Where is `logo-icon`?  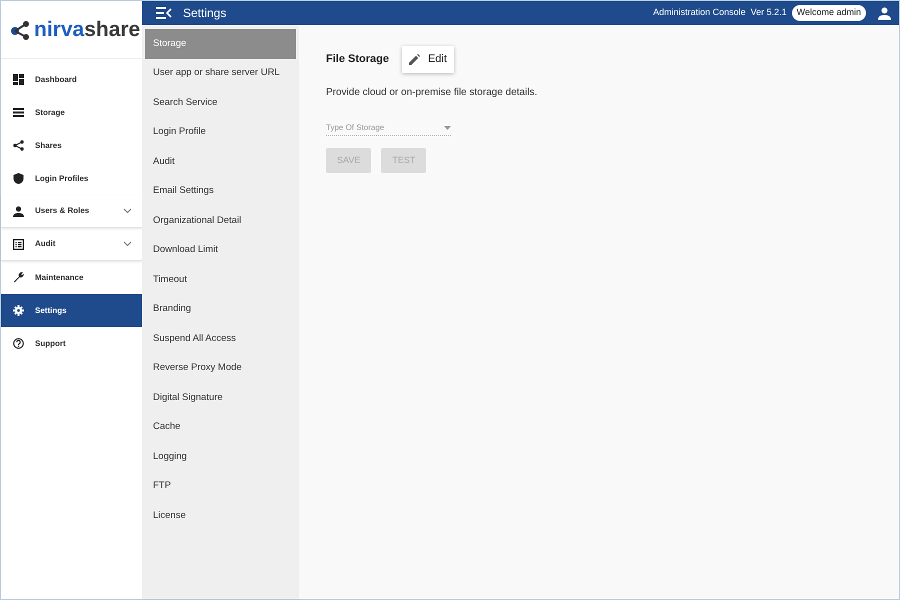
logo-icon is located at coordinates (21, 29).